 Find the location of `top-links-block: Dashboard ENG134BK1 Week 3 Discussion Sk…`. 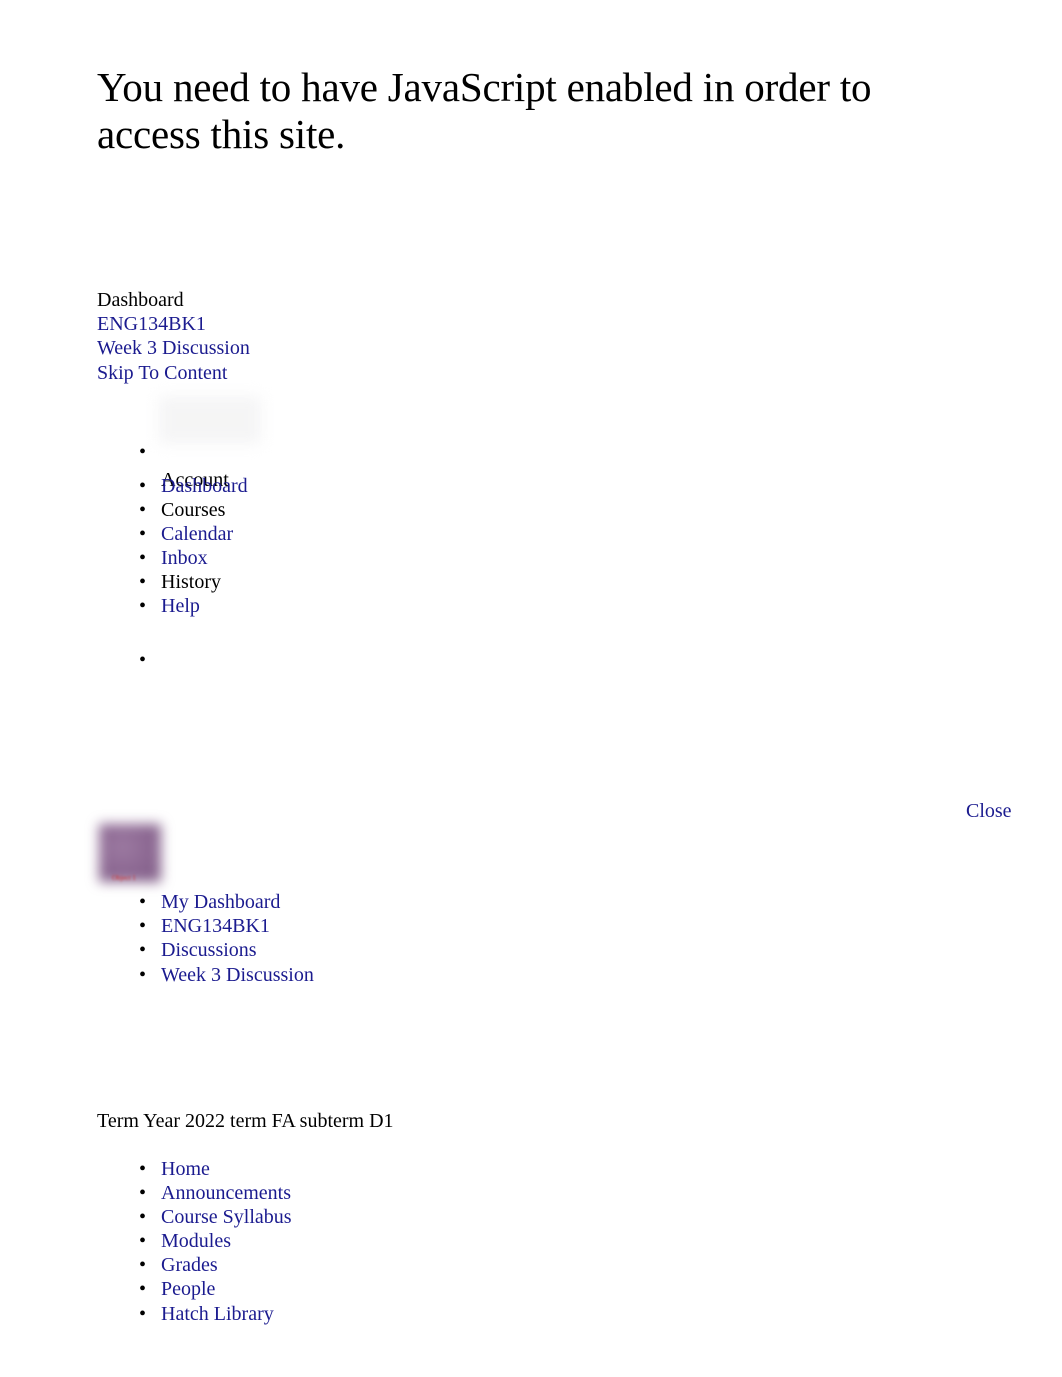

top-links-block: Dashboard ENG134BK1 Week 3 Discussion Sk… is located at coordinates (173, 336).